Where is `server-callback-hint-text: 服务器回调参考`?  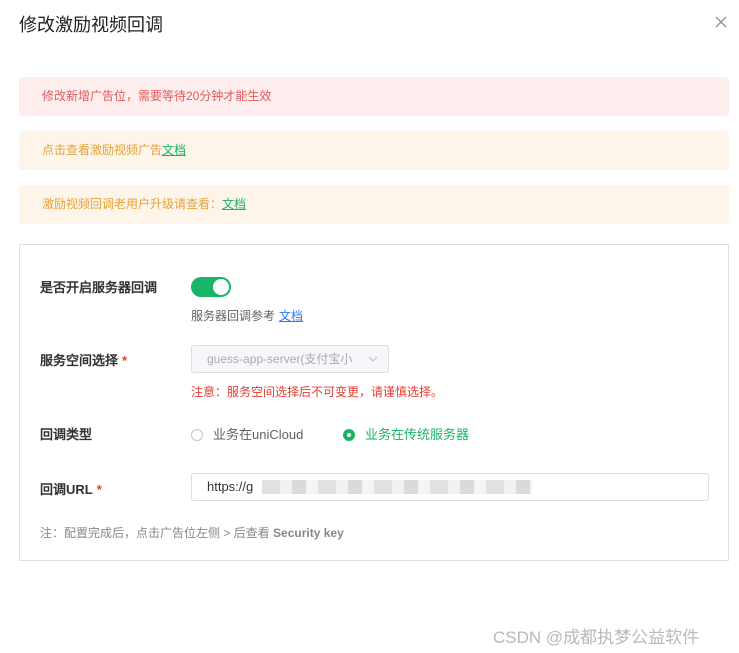
server-callback-hint-text: 服务器回调参考 is located at coordinates (233, 316).